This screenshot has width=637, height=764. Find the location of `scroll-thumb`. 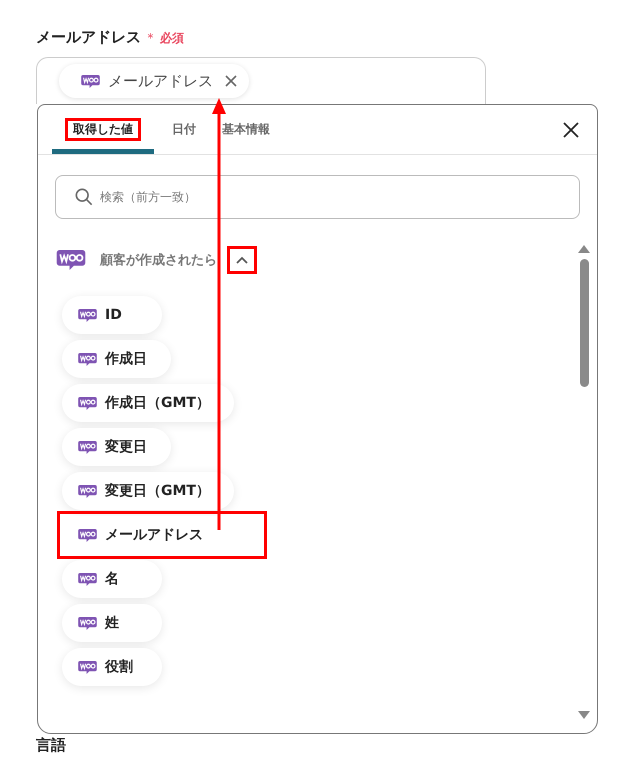

scroll-thumb is located at coordinates (584, 323).